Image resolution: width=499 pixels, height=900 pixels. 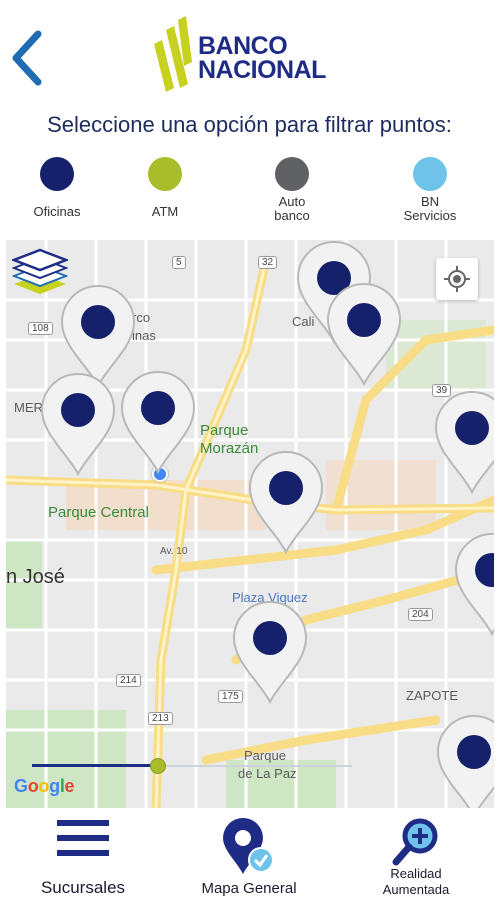 What do you see at coordinates (28, 58) in the screenshot?
I see `back-arrow-icon` at bounding box center [28, 58].